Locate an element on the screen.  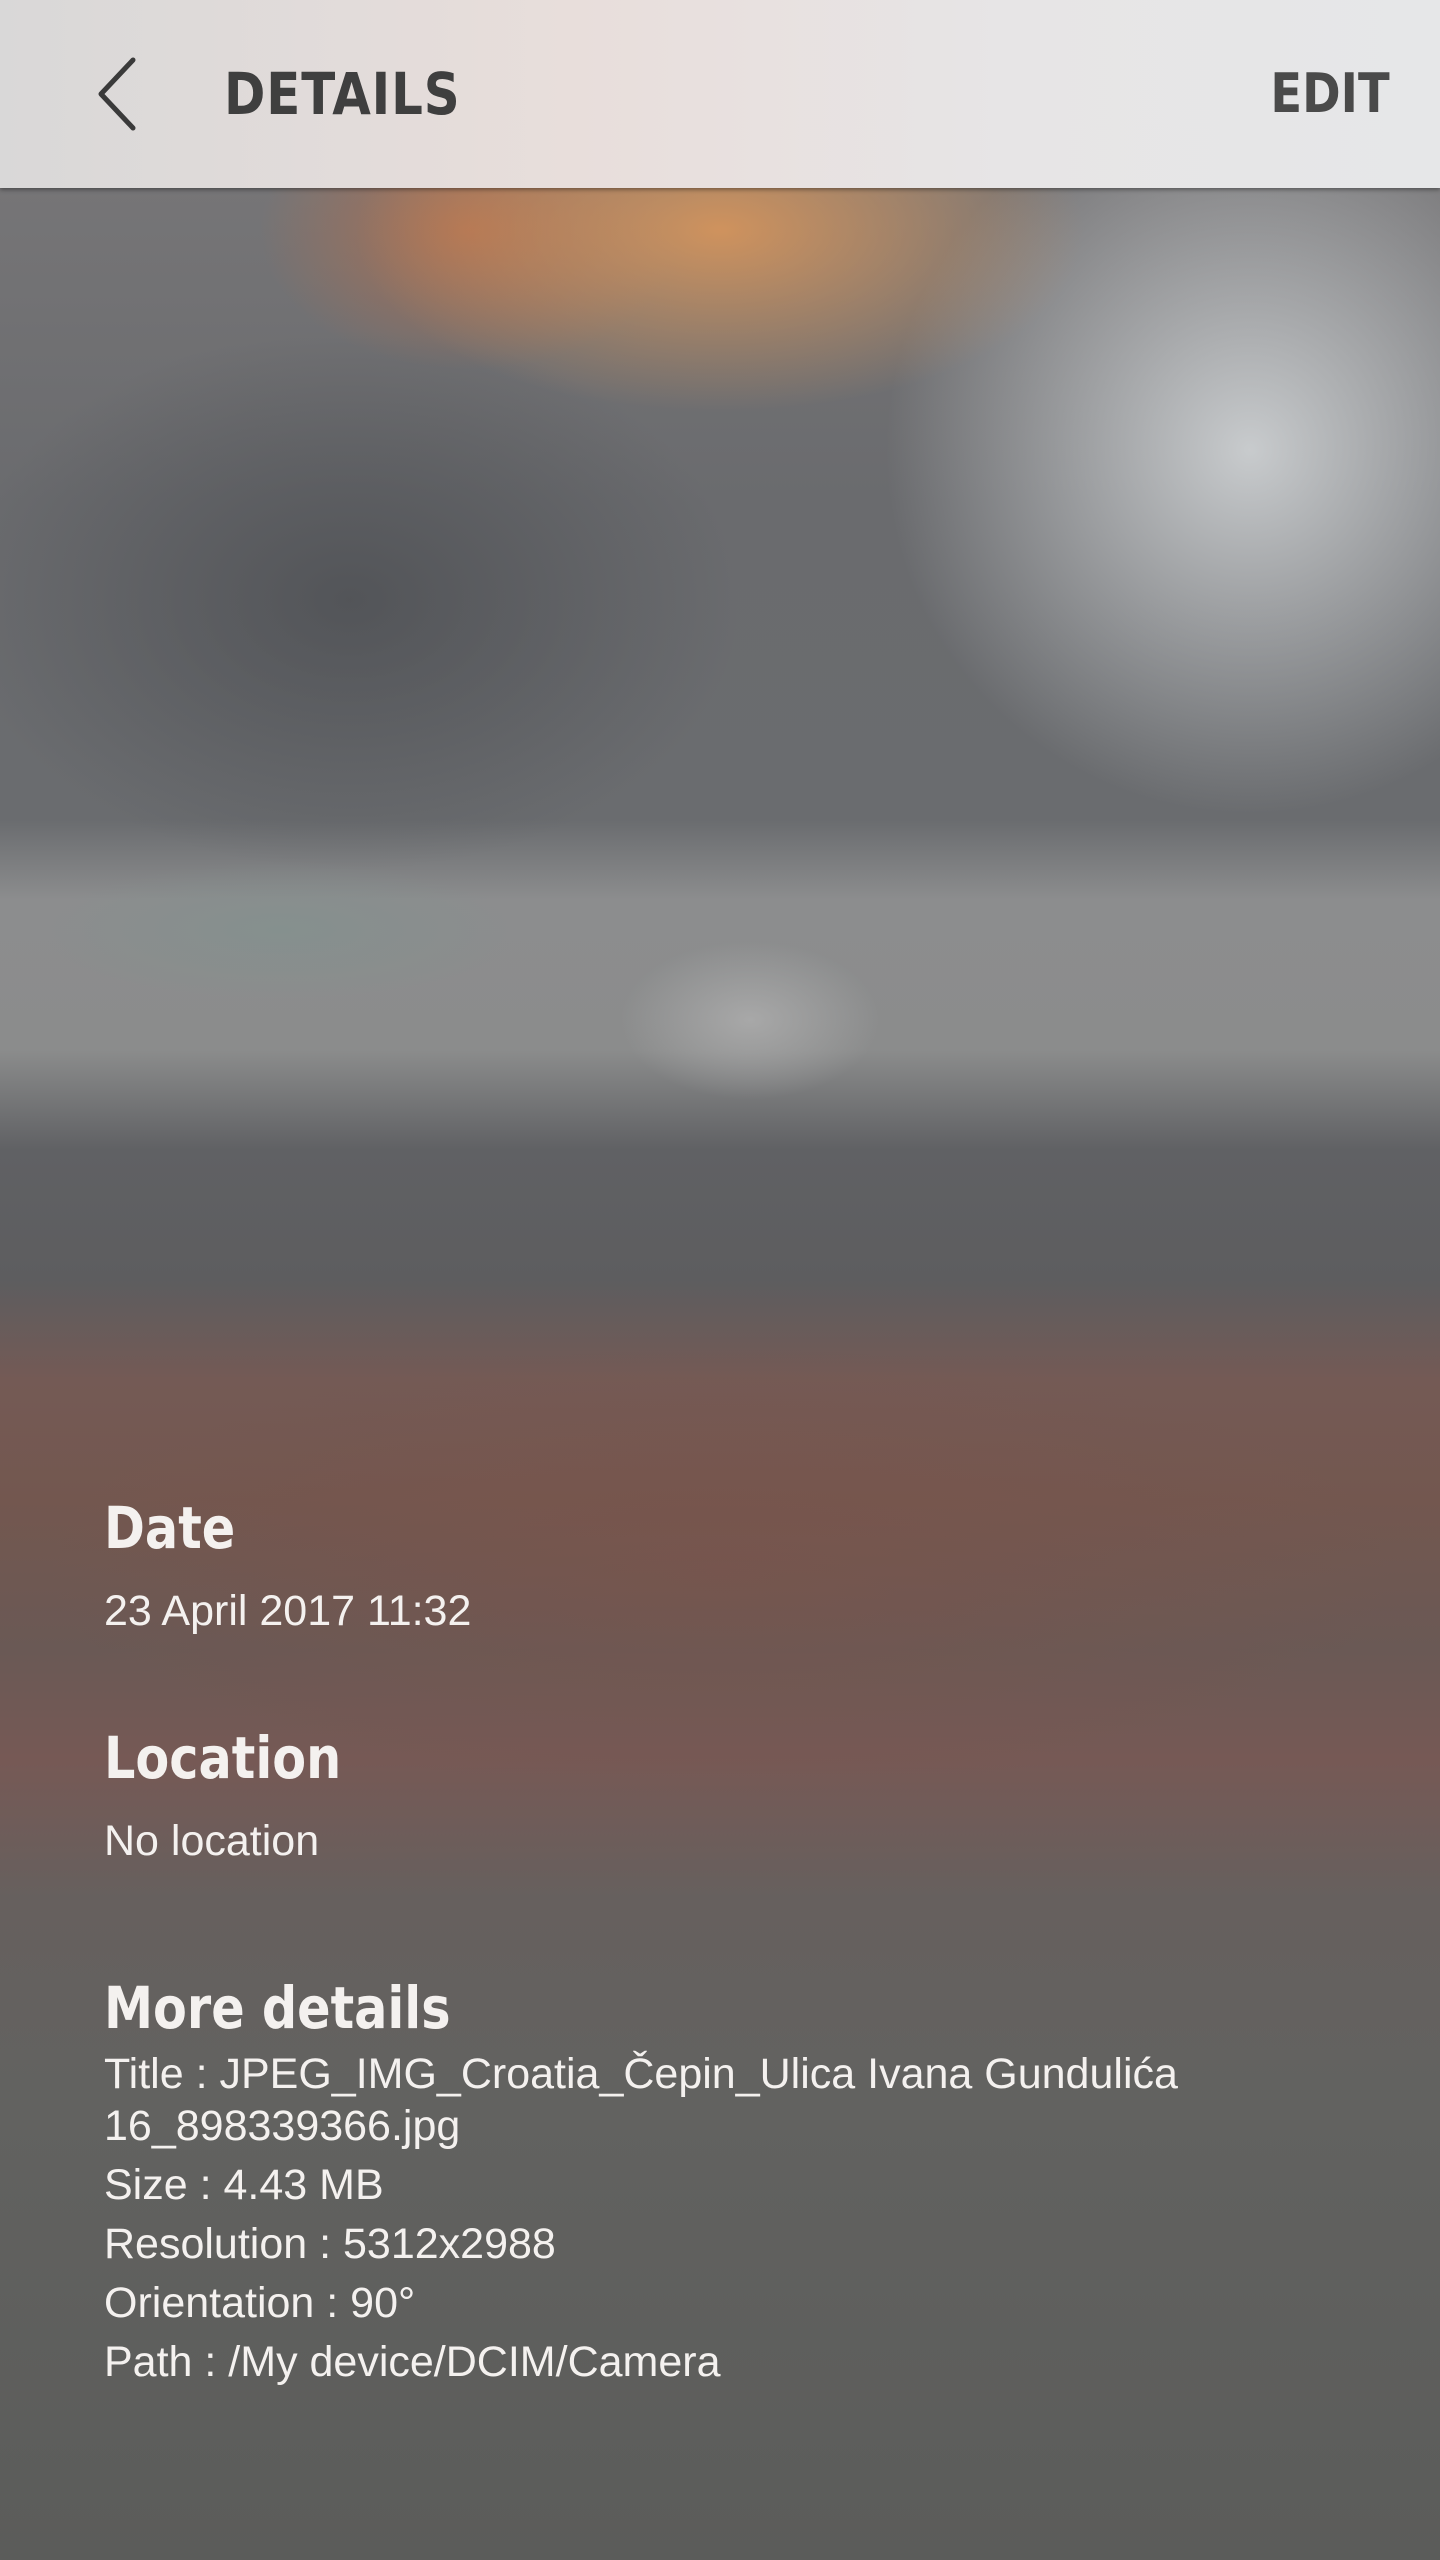
more-details-heading: More details is located at coordinates (277, 2008).